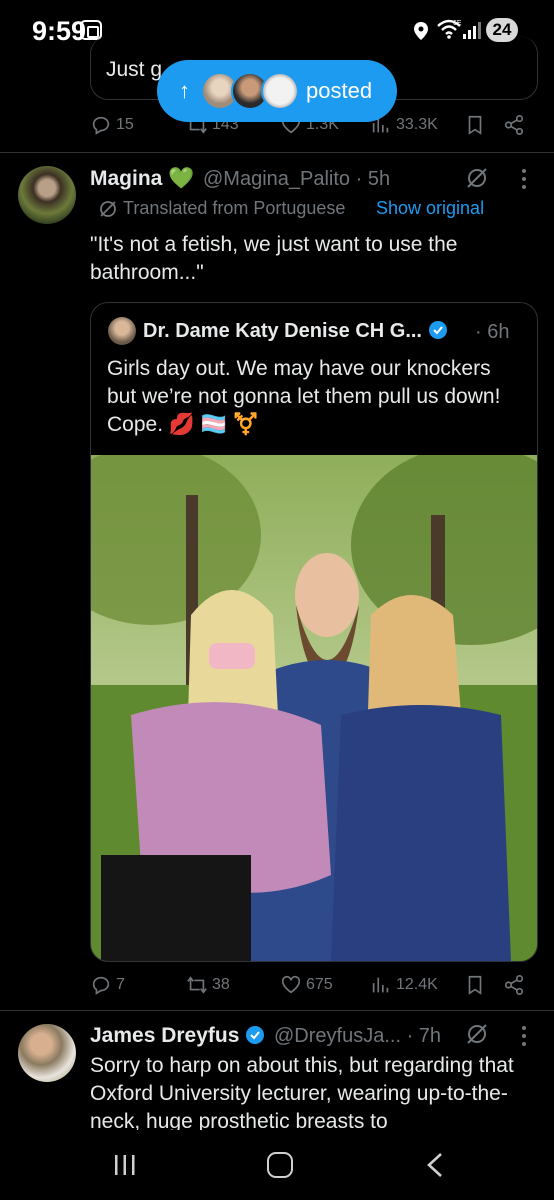 This screenshot has width=554, height=1200. What do you see at coordinates (59, 31) in the screenshot?
I see `clock: 9:59` at bounding box center [59, 31].